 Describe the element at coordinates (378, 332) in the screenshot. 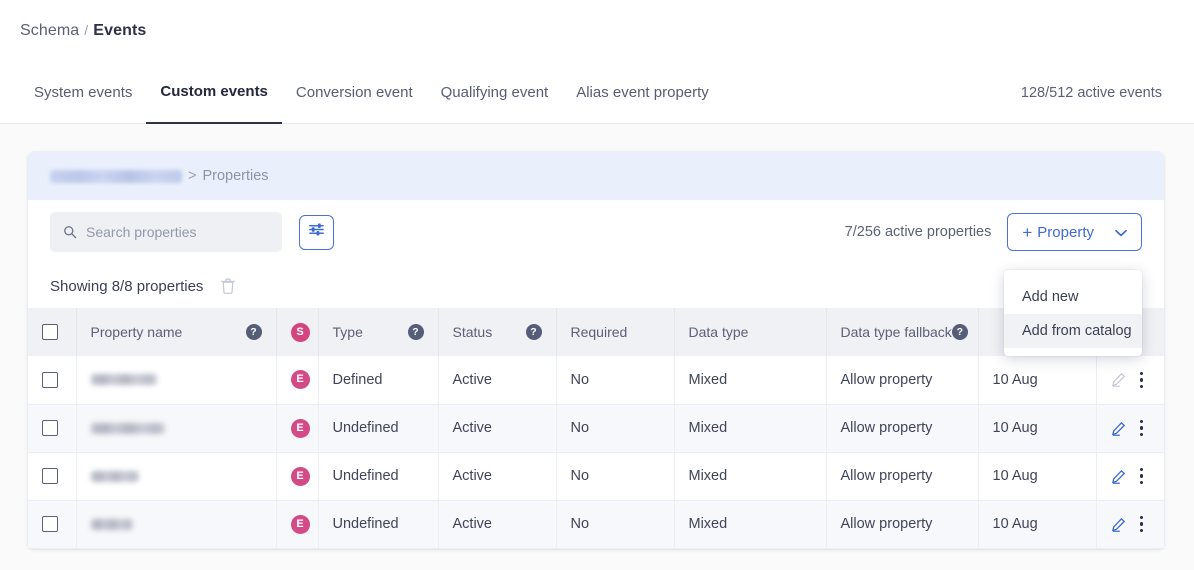

I see `header-type: Type ?` at that location.